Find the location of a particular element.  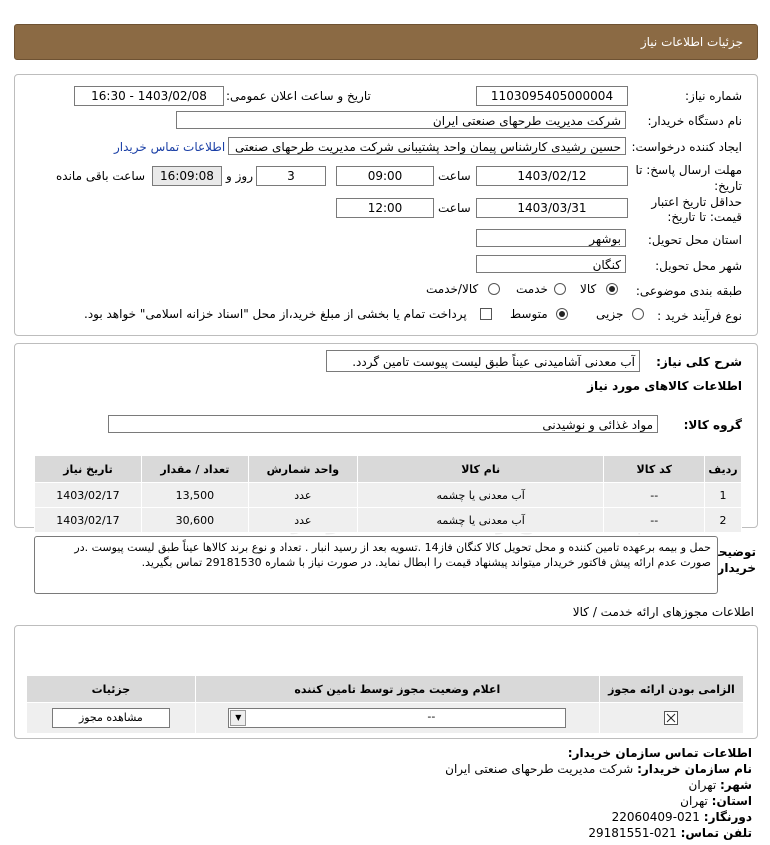

validity-label: حداقل تاریخ اعتبار is located at coordinates (696, 202).